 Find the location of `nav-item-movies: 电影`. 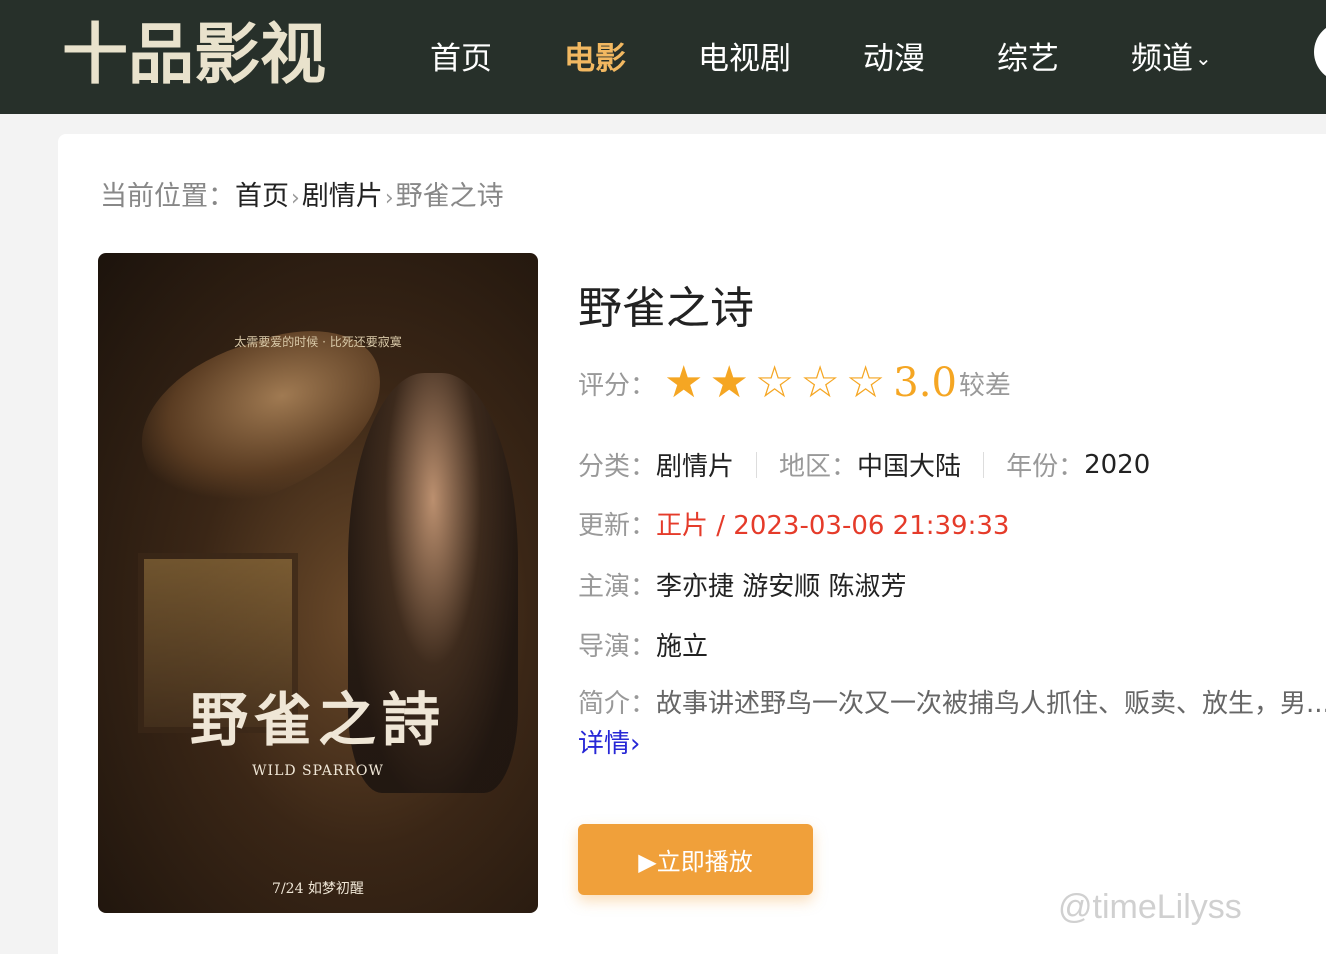

nav-item-movies: 电影 is located at coordinates (595, 55).